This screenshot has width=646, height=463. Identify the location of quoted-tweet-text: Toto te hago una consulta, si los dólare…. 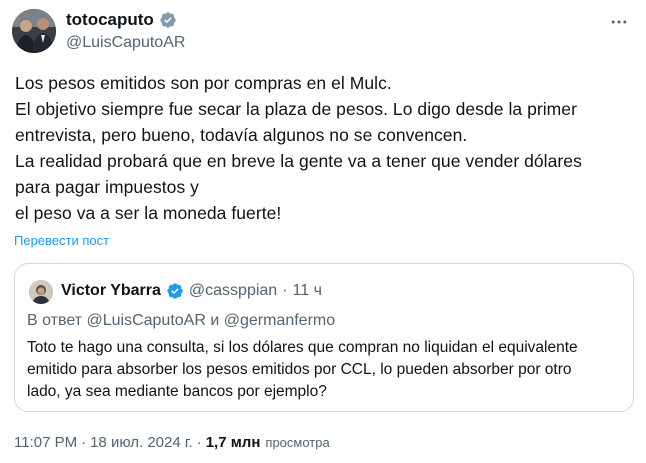
(327, 370).